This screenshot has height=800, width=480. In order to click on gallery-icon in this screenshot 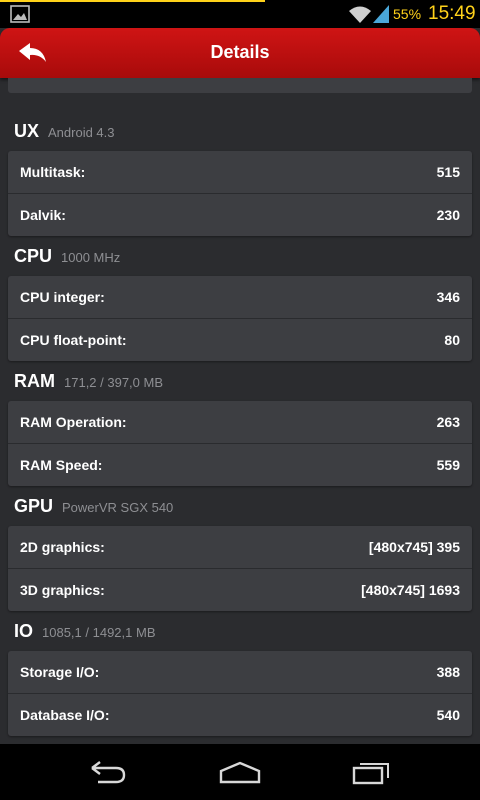, I will do `click(20, 14)`.